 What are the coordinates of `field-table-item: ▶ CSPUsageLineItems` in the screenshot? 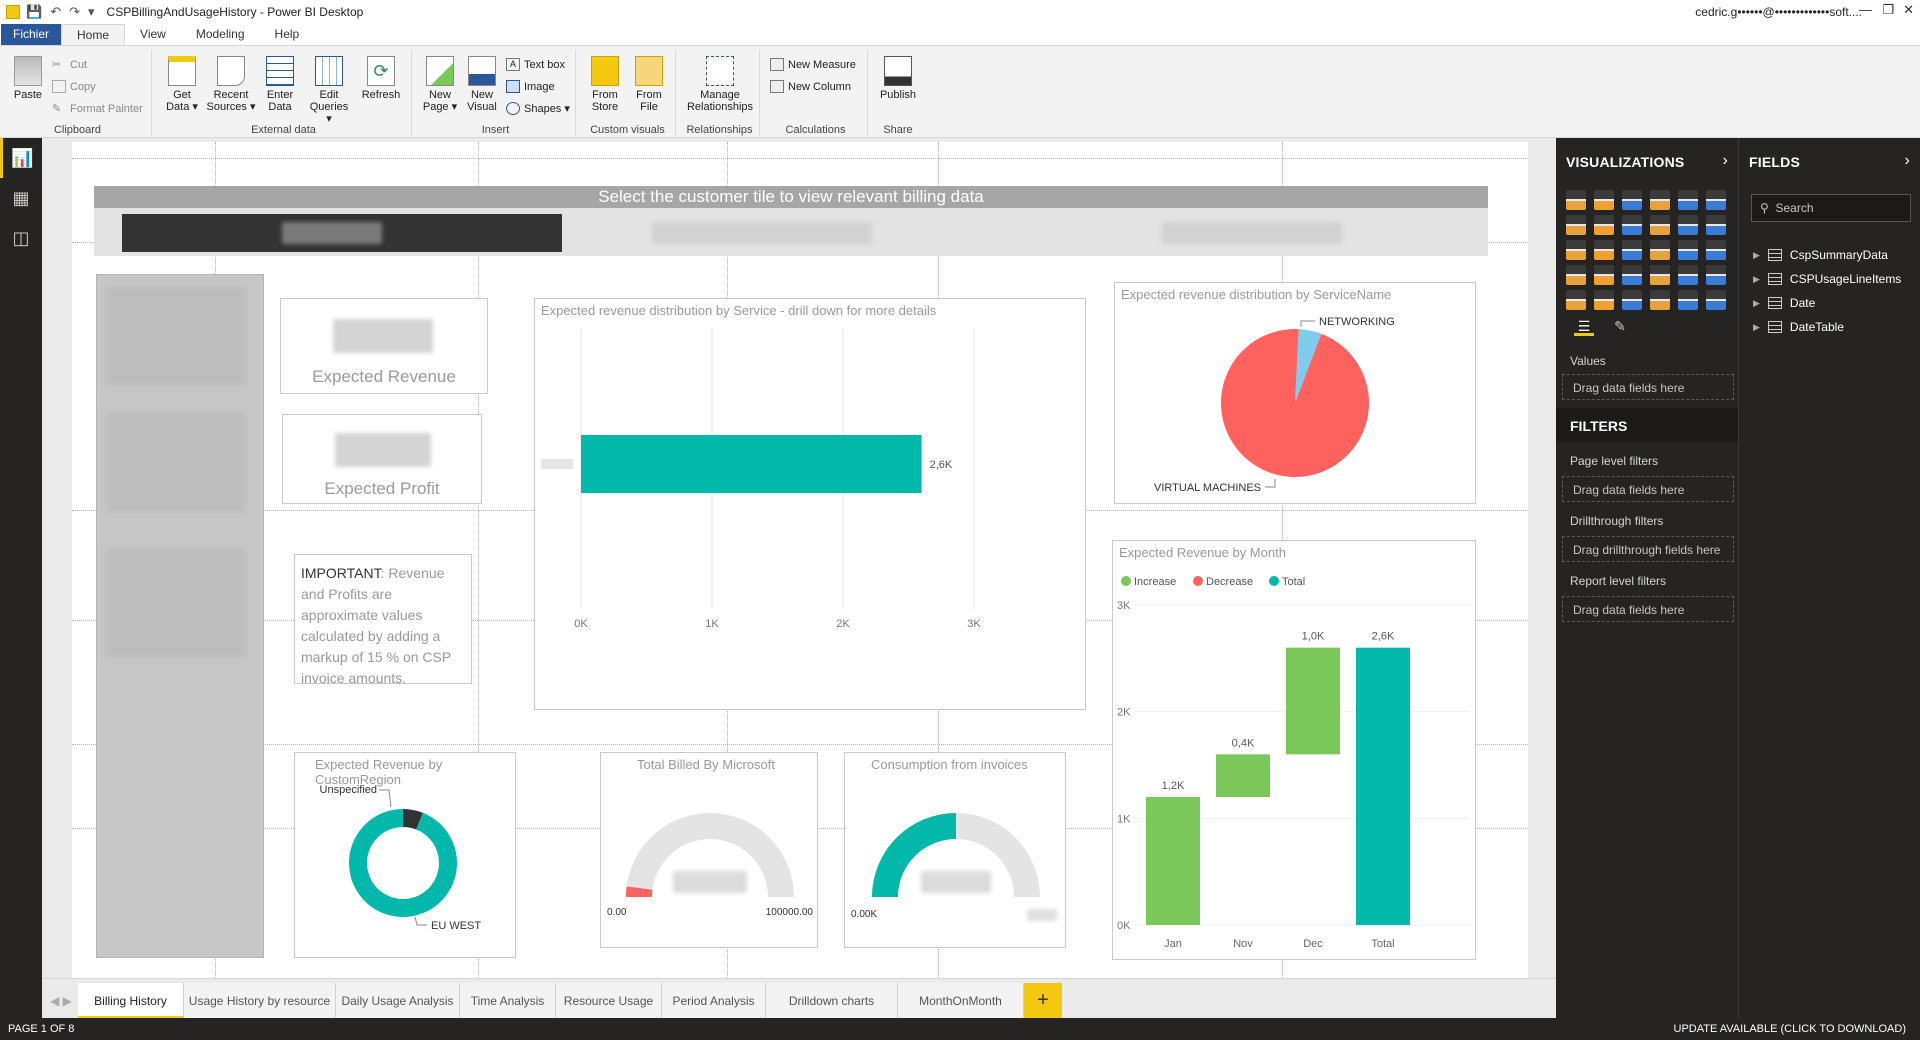 It's located at (1827, 279).